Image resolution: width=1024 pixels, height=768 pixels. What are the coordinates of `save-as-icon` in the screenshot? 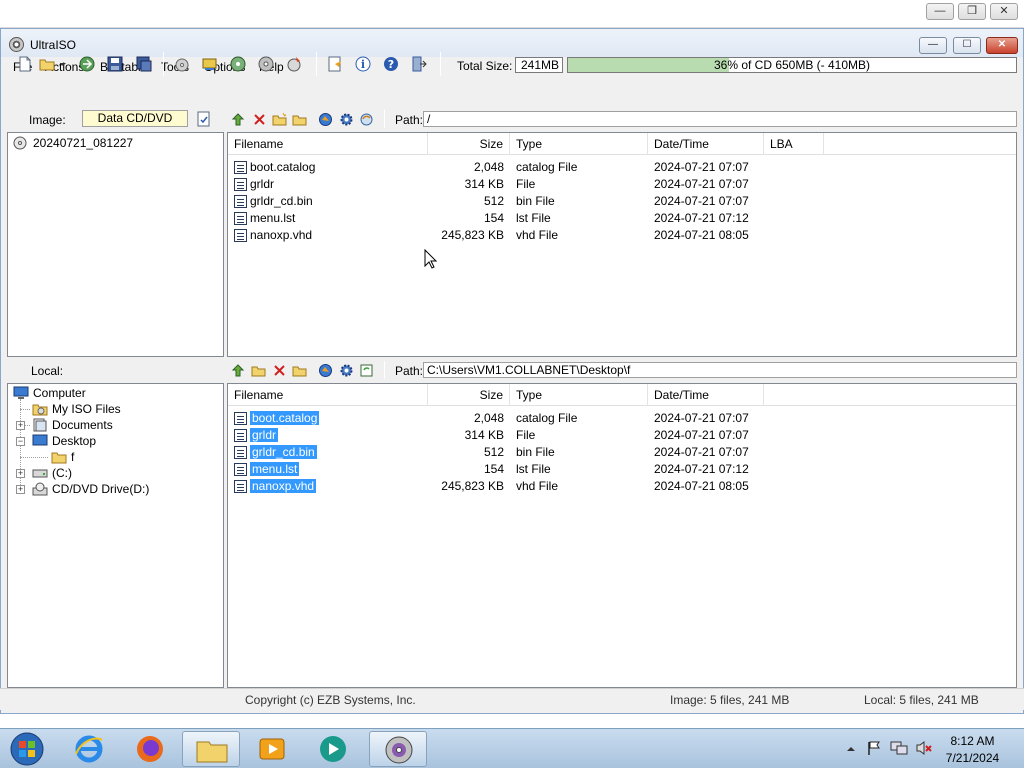 It's located at (144, 64).